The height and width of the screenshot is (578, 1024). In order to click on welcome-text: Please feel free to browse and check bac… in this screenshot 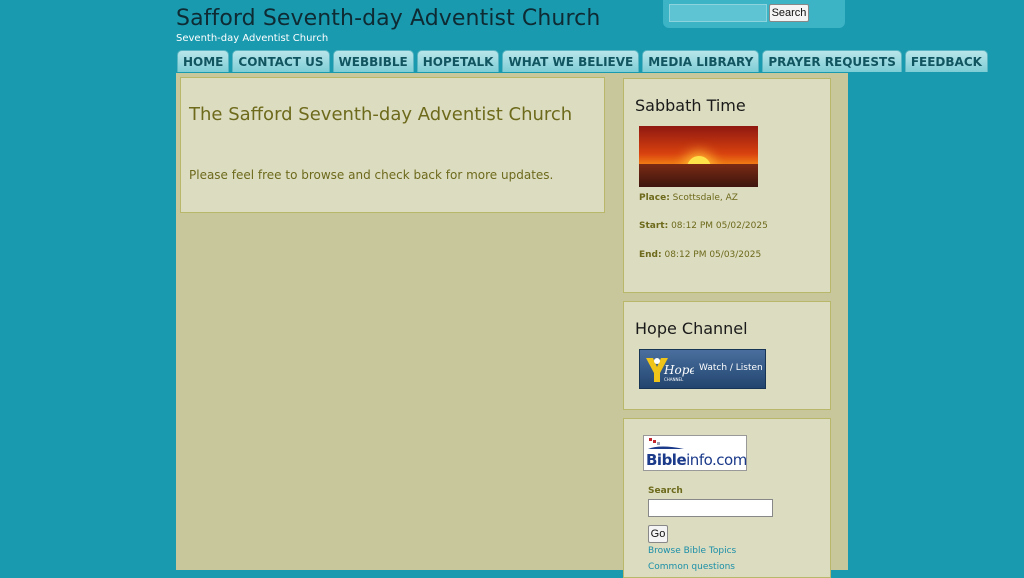, I will do `click(371, 175)`.